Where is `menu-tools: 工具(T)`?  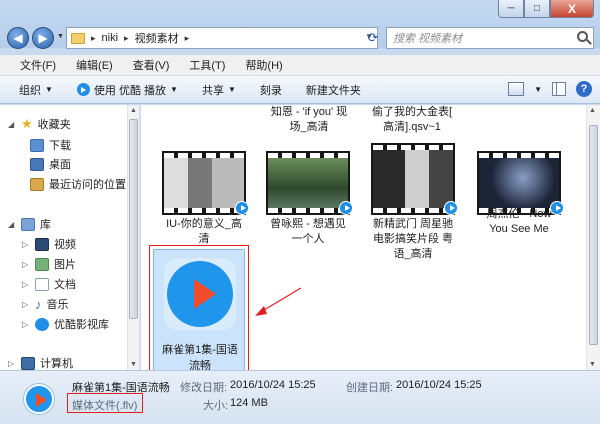 menu-tools: 工具(T) is located at coordinates (207, 65).